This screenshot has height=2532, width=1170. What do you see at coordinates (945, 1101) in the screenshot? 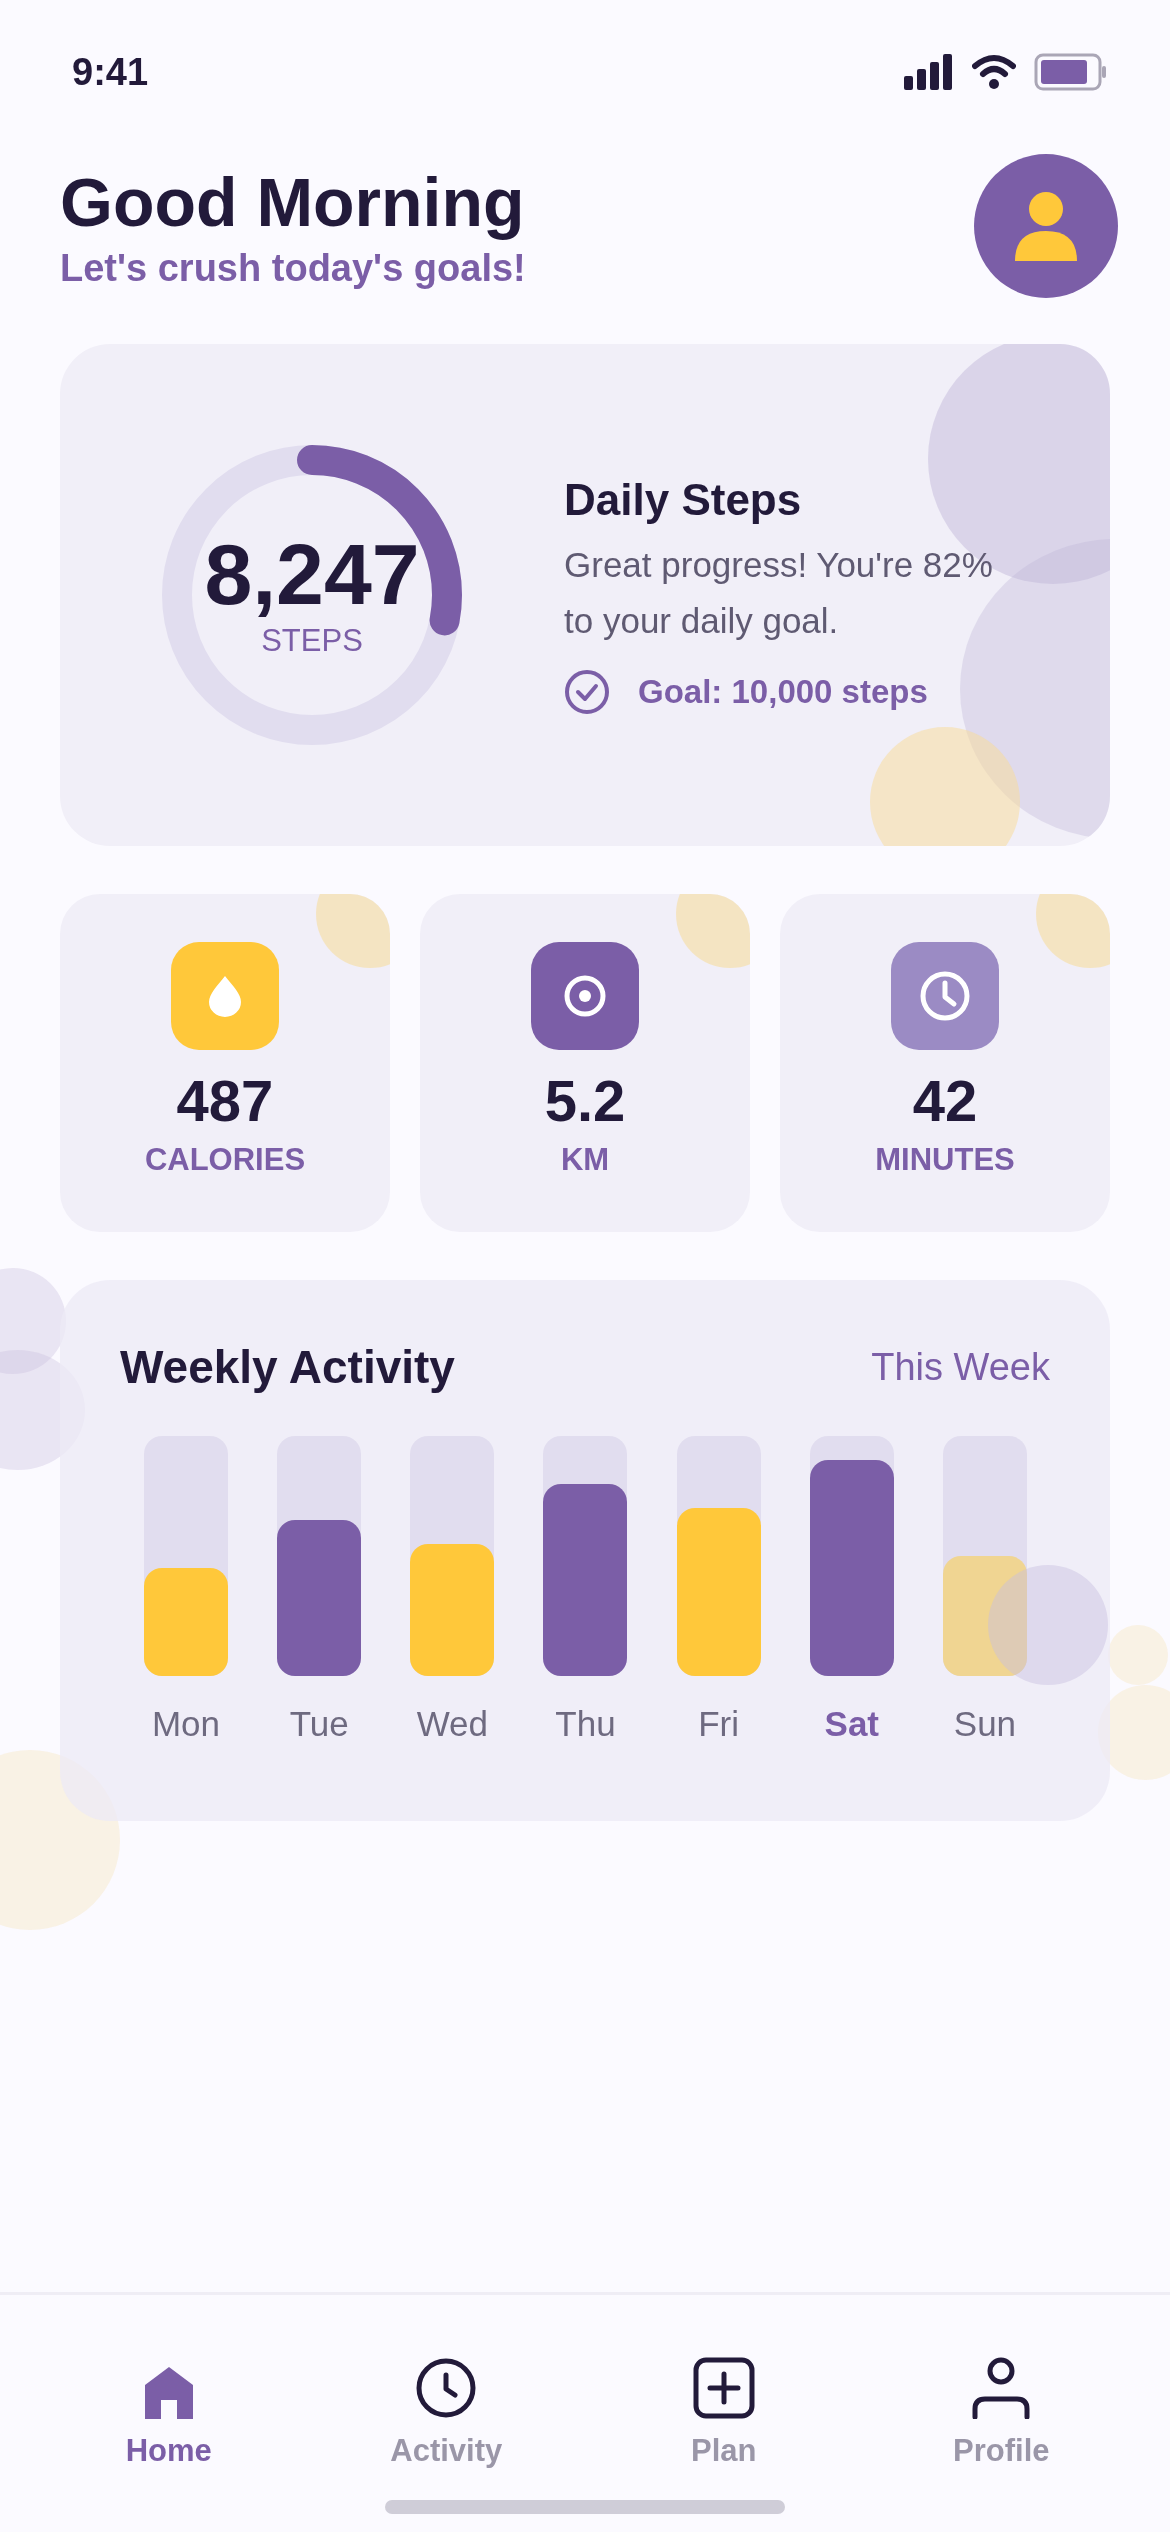
I see `stat-value: 42` at bounding box center [945, 1101].